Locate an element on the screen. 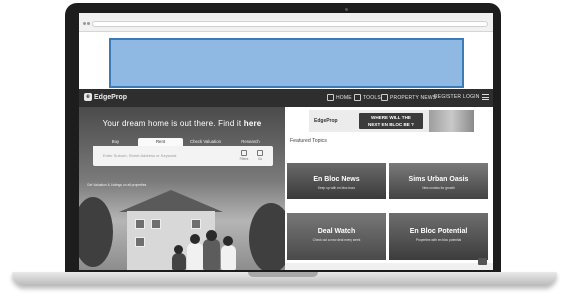 This screenshot has width=568, height=295. tab-check-valuation: Check Valuation is located at coordinates (205, 142).